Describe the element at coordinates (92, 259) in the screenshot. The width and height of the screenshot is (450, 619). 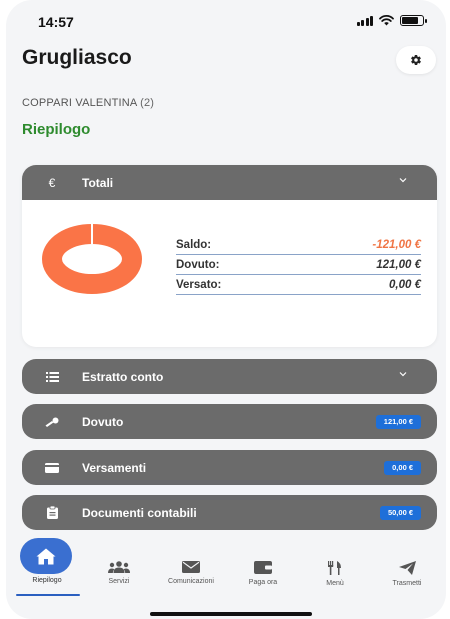
I see `saldo-donut-chart` at that location.